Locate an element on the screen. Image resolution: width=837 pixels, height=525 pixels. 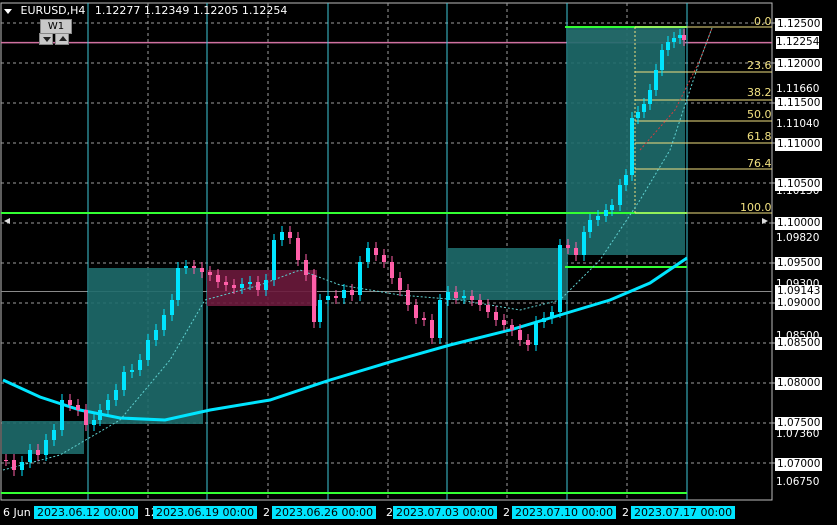
arrow-down-icon is located at coordinates (46, 39).